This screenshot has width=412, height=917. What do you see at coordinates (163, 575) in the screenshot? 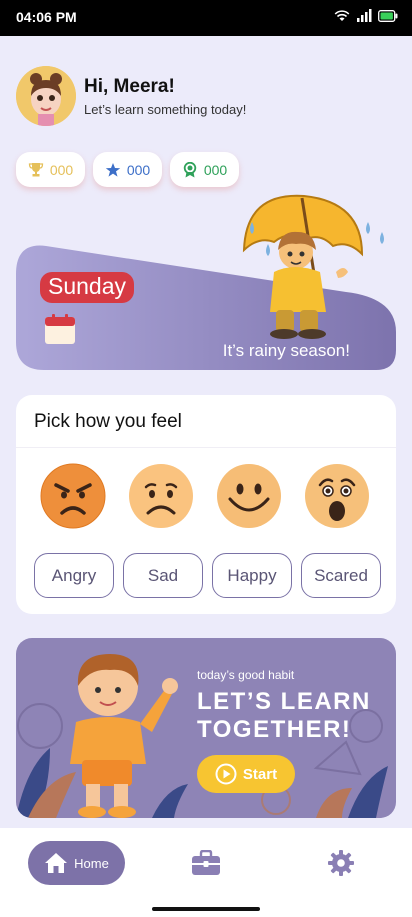
I see `mood-sad-button: Sad` at bounding box center [163, 575].